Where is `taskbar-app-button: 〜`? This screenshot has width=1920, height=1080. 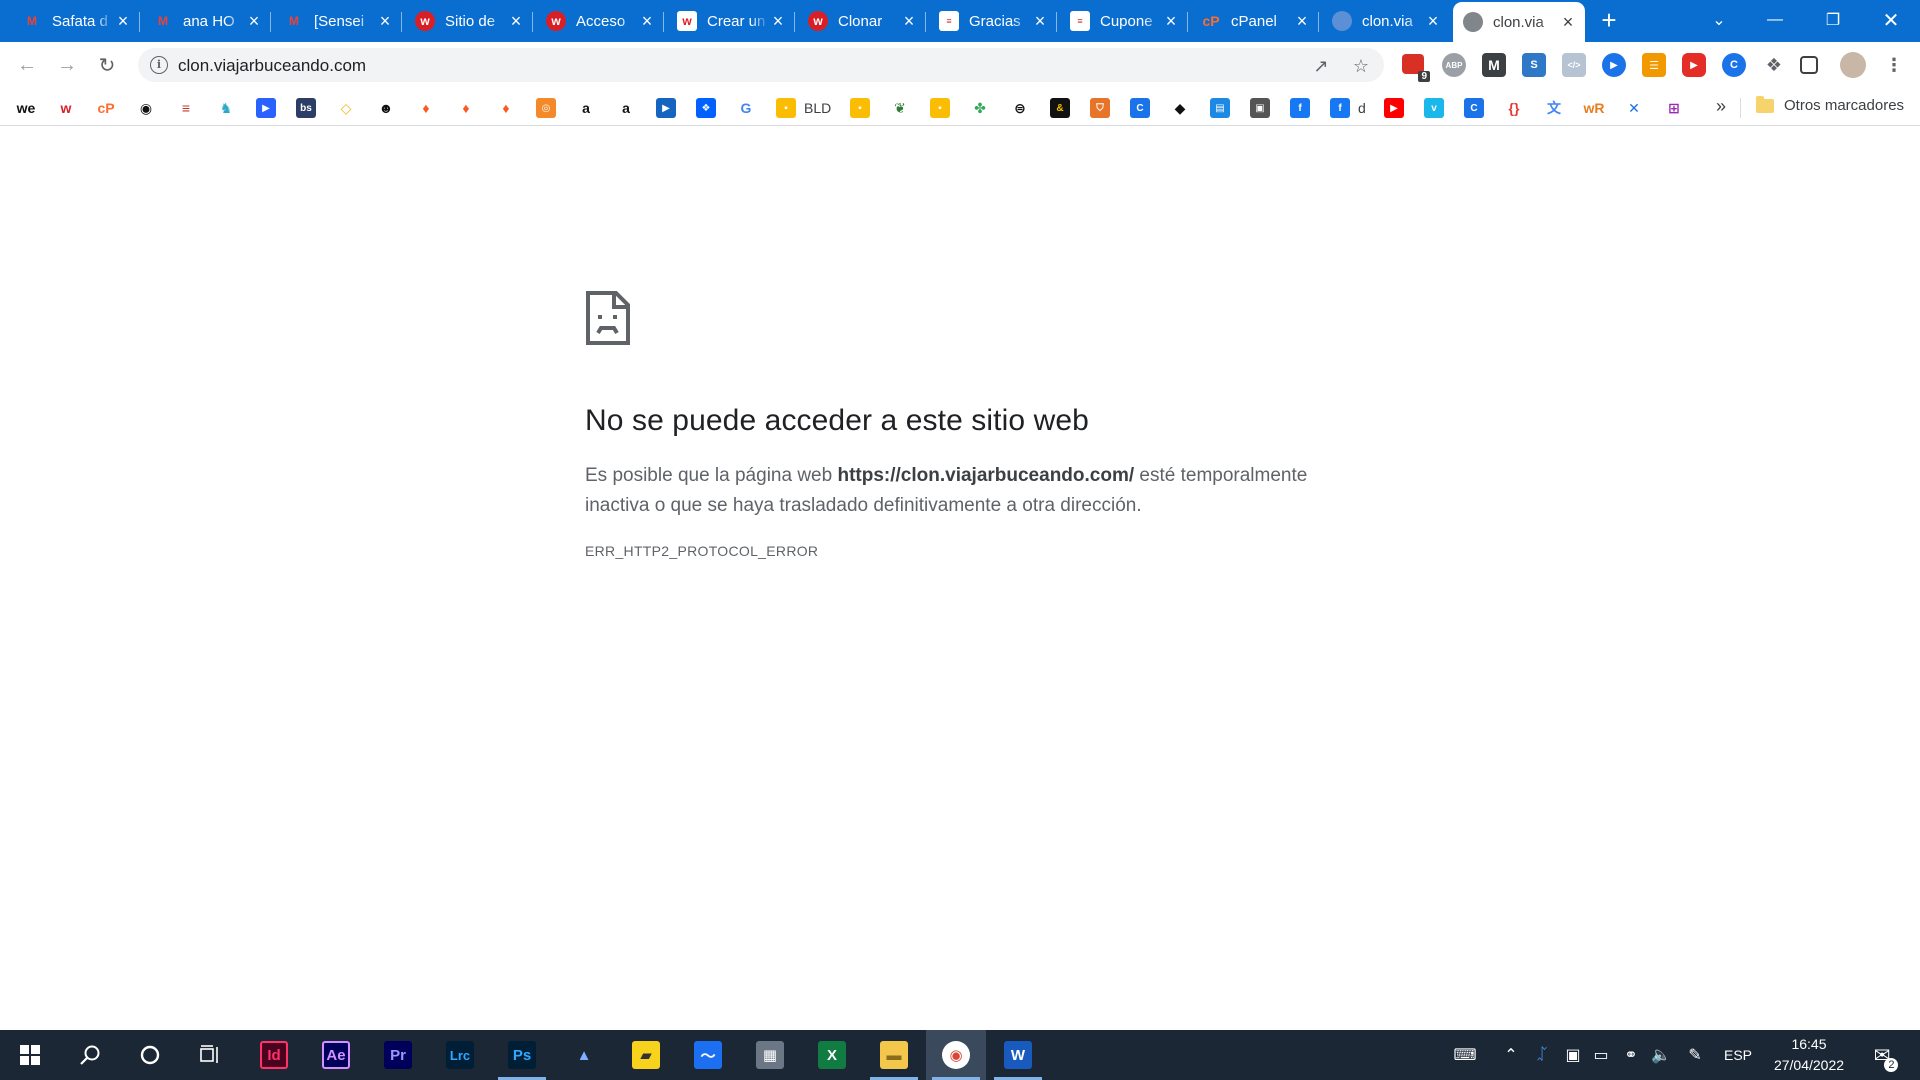 taskbar-app-button: 〜 is located at coordinates (708, 1055).